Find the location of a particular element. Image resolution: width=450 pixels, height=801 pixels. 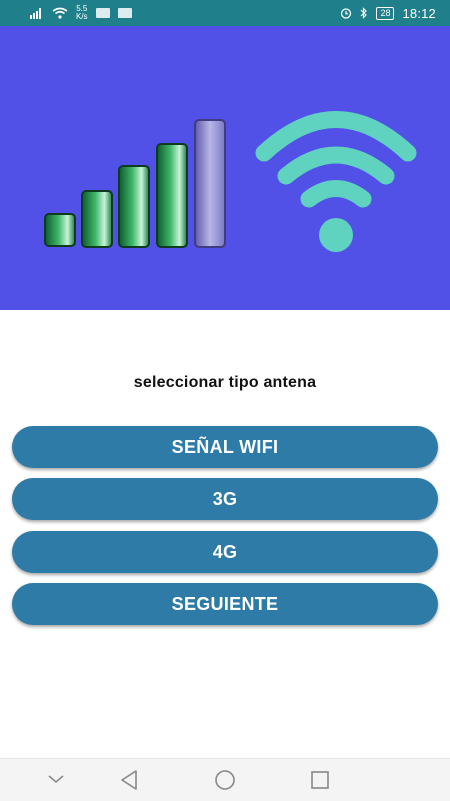

back-icon is located at coordinates (129, 780).